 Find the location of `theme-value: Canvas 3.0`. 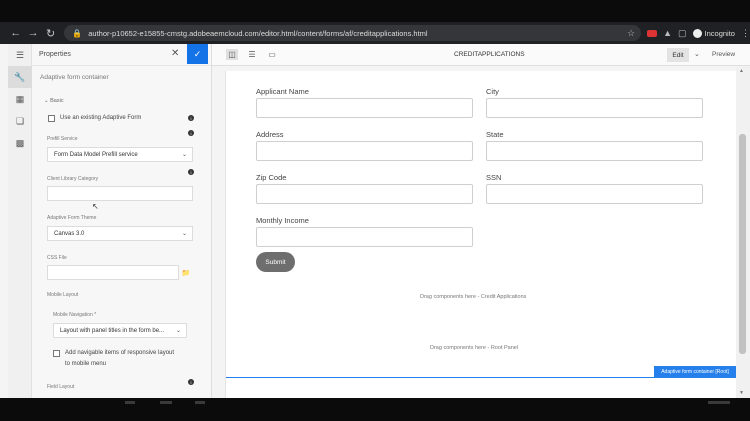

theme-value: Canvas 3.0 is located at coordinates (69, 233).